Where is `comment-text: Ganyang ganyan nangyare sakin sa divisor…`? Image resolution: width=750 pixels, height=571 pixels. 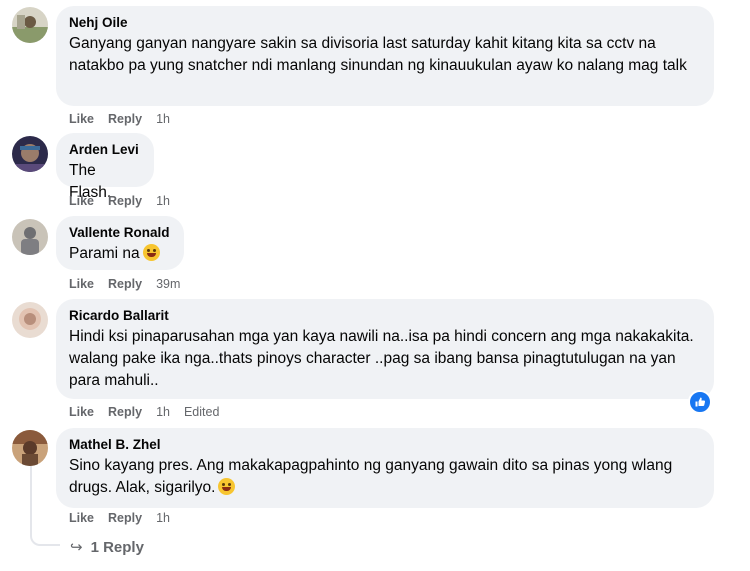
comment-text: Ganyang ganyan nangyare sakin sa divisor… is located at coordinates (378, 54).